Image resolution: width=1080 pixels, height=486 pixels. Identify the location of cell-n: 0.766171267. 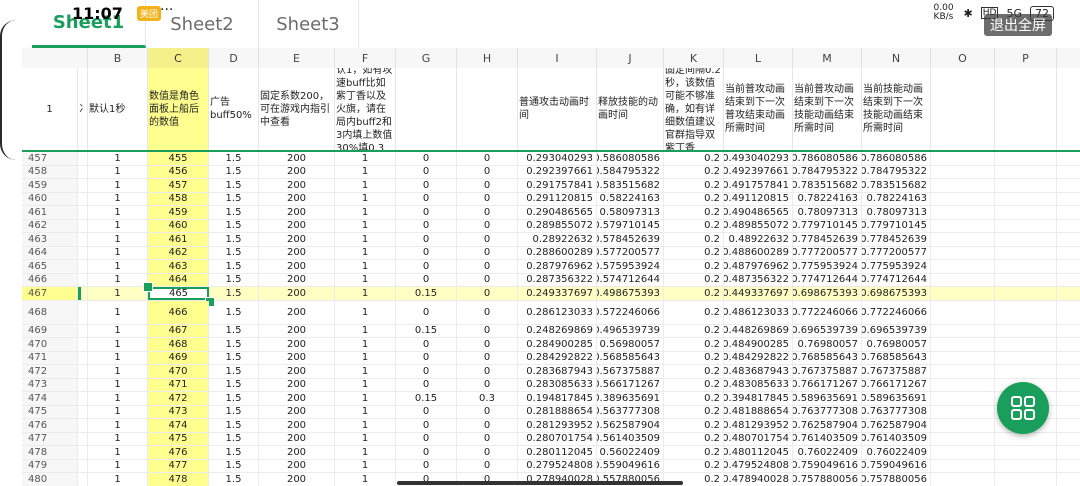
(896, 384).